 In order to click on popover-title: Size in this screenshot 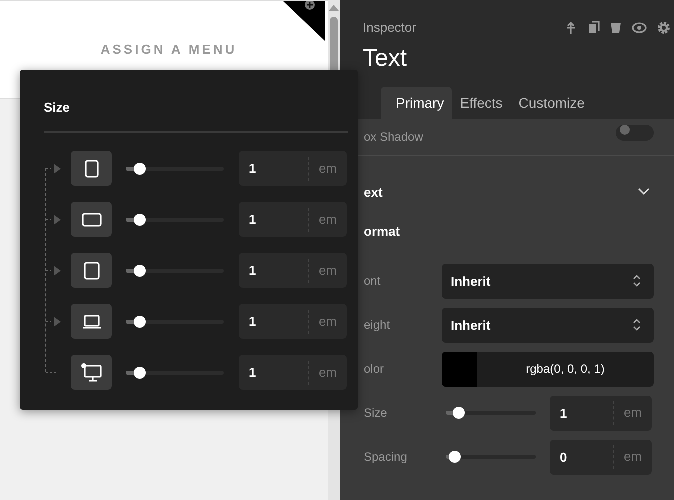, I will do `click(58, 107)`.